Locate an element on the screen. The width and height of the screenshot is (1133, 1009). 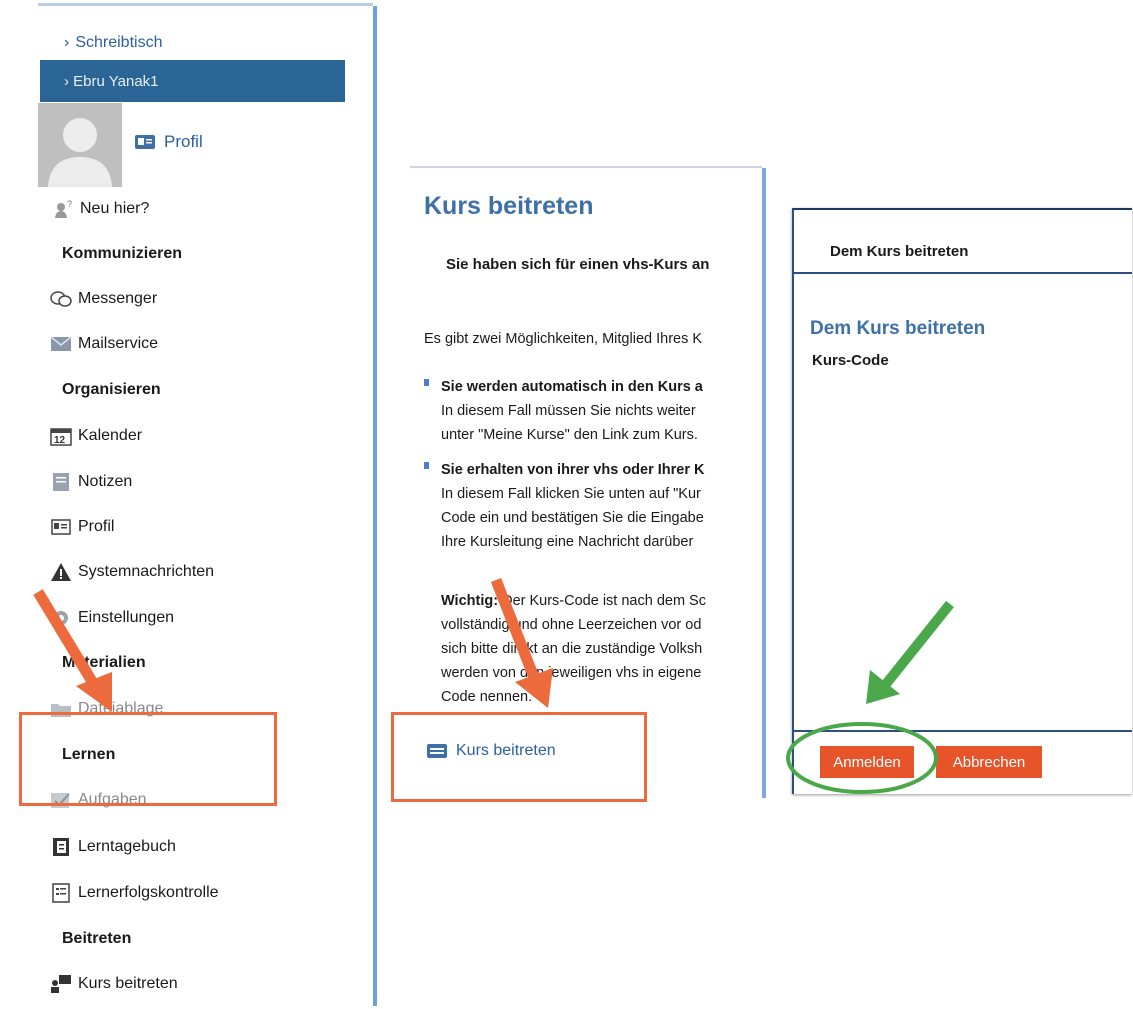
chat-bubbles-icon is located at coordinates (61, 299).